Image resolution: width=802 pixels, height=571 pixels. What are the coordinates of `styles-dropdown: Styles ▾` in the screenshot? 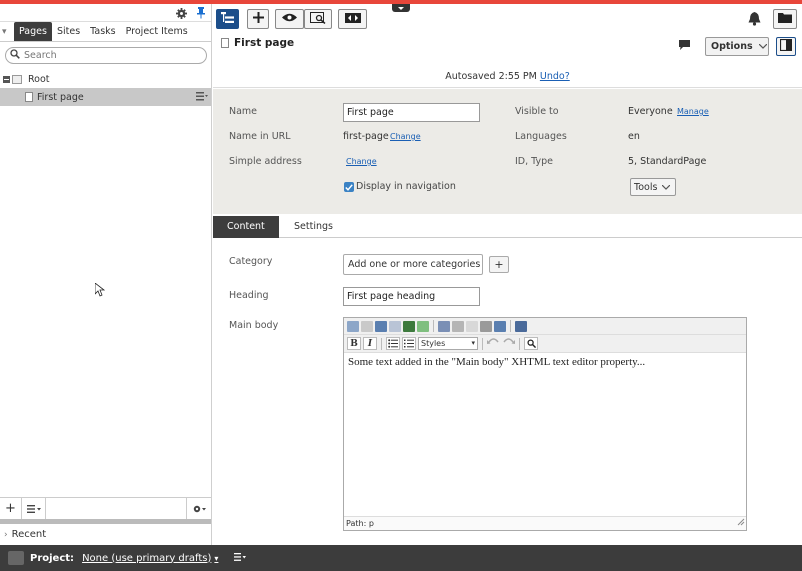 It's located at (448, 343).